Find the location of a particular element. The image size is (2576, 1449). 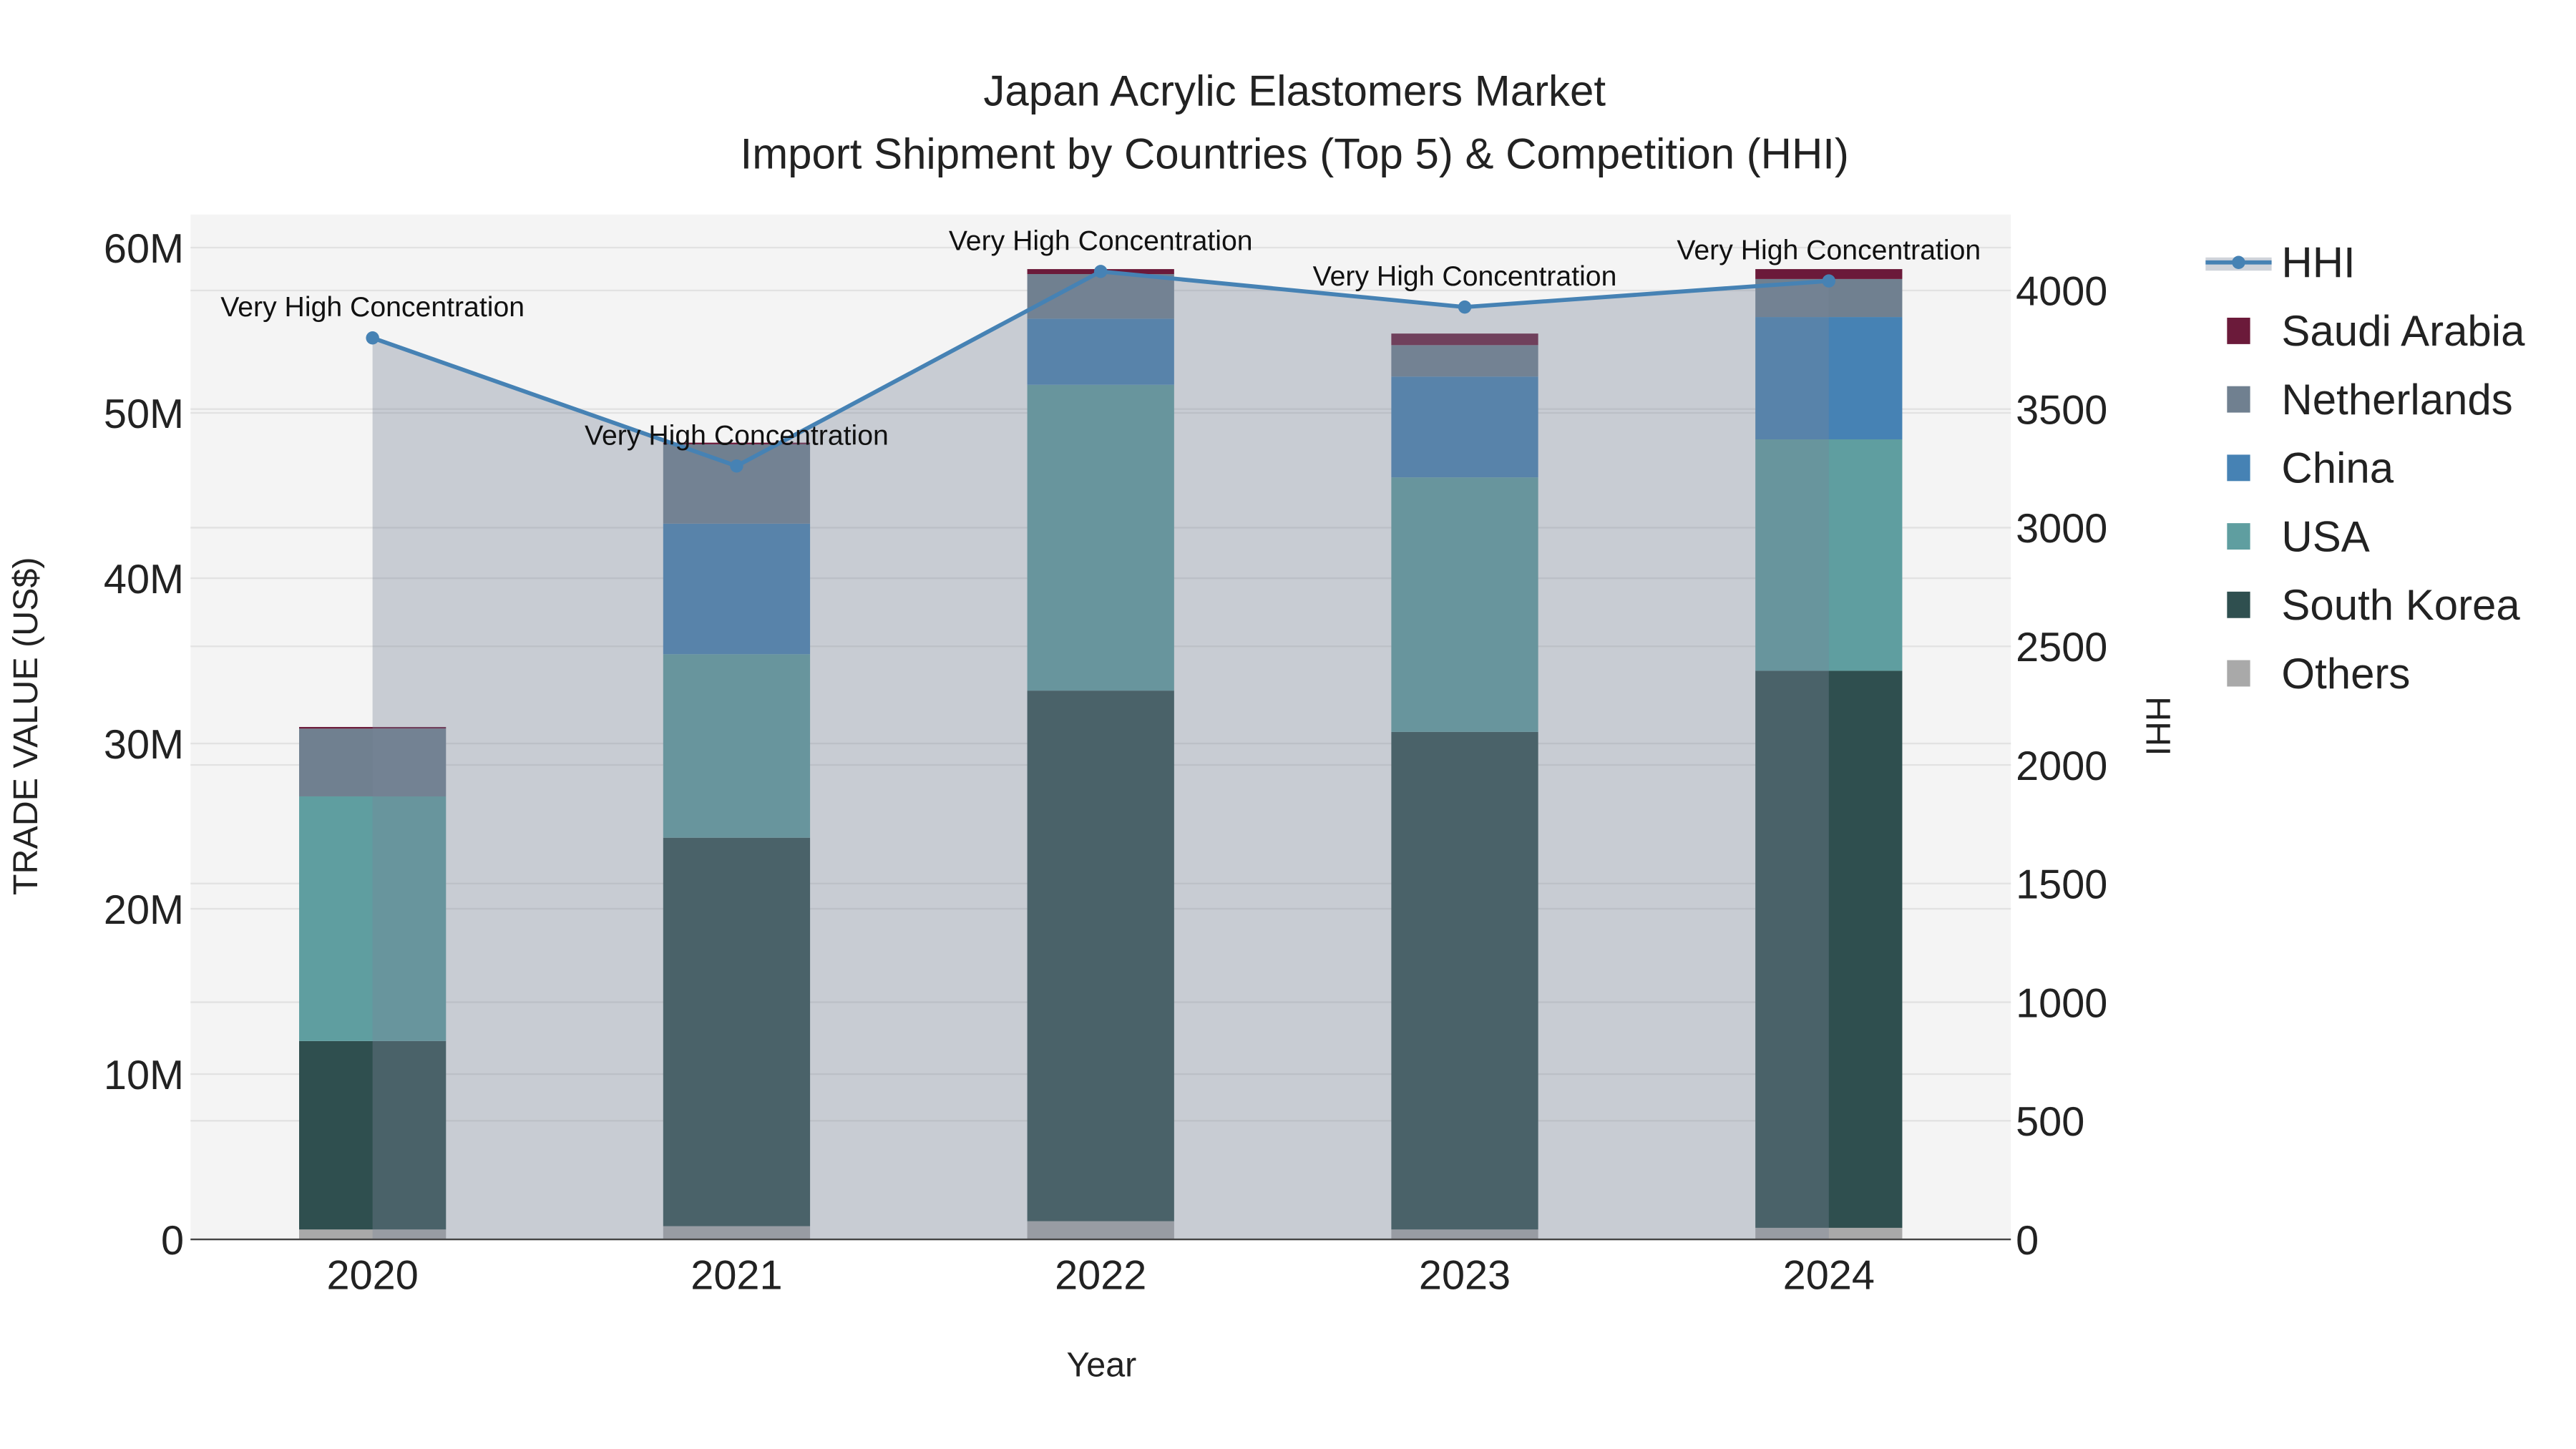

x-tick-label: 2023 is located at coordinates (1465, 1275).